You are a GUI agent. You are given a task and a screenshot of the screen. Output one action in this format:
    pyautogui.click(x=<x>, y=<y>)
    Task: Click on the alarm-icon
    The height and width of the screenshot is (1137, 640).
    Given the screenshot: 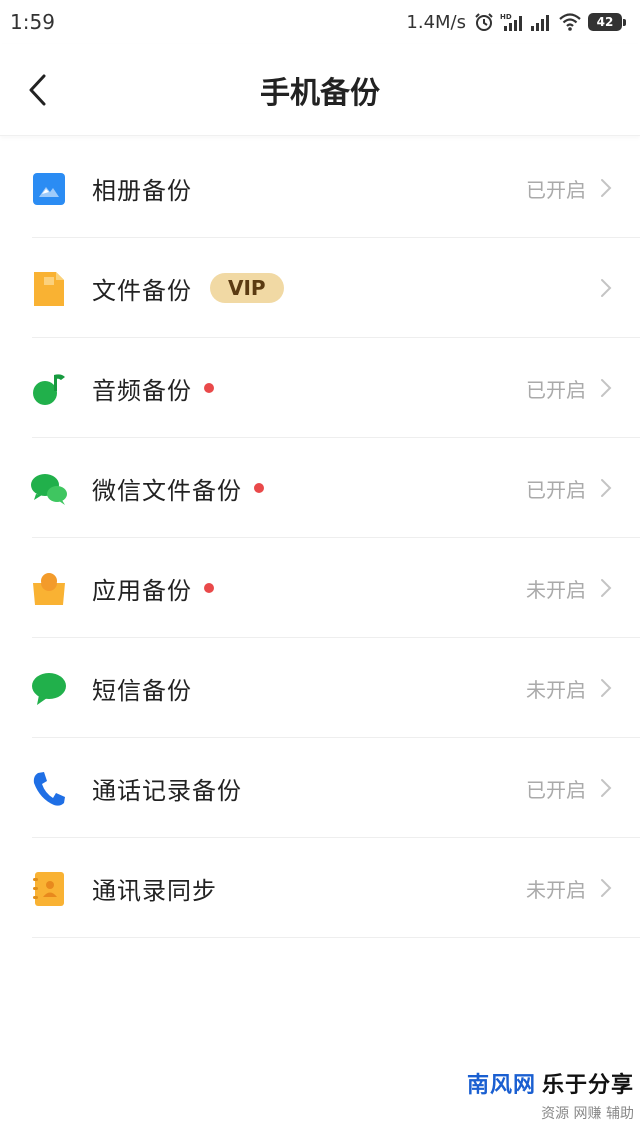 What is the action you would take?
    pyautogui.click(x=484, y=22)
    